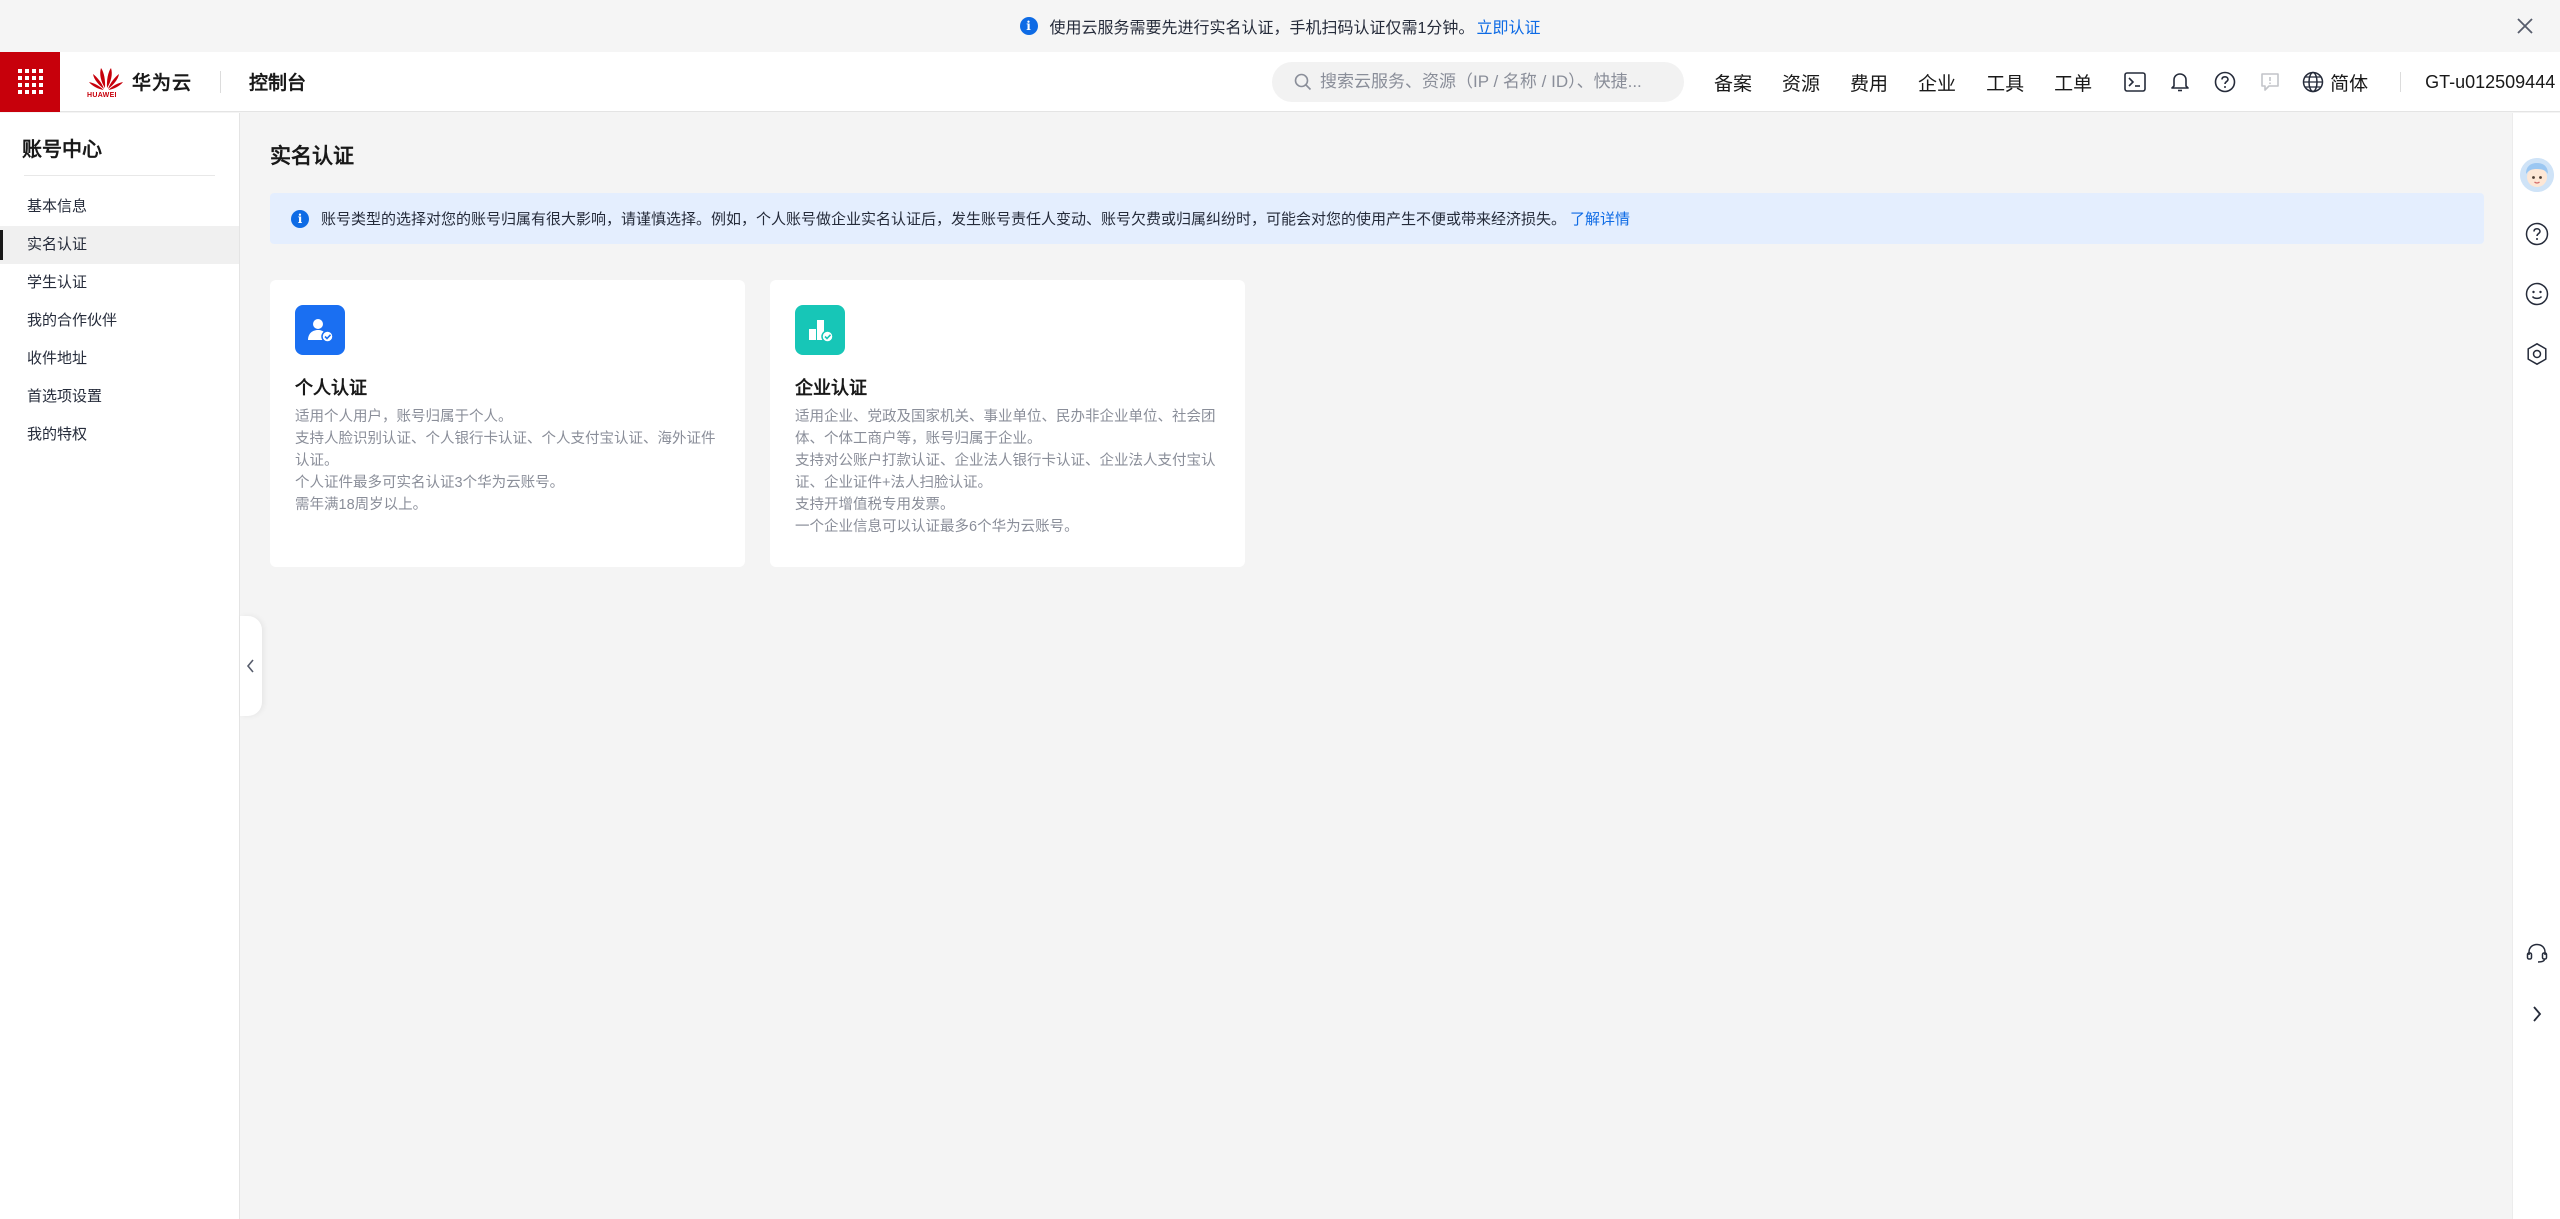  I want to click on top-header: HUAWEI 华为云 控制台 备案 资源 费用 企业 工具 工单 简体 GT, so click(1280, 81).